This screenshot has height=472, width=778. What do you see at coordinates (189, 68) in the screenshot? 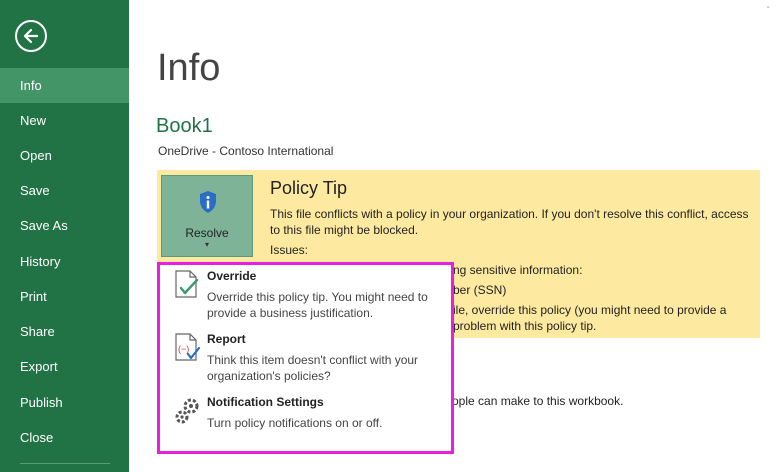
I see `page-title: Info` at bounding box center [189, 68].